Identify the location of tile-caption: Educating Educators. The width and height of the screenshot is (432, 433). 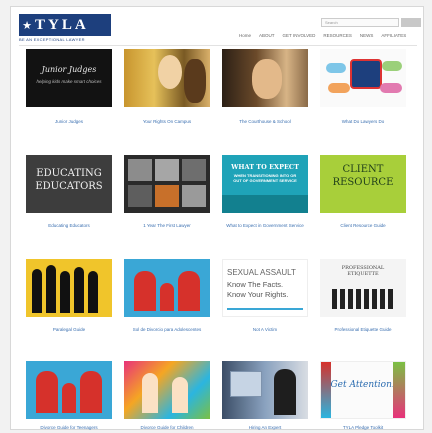
(69, 226).